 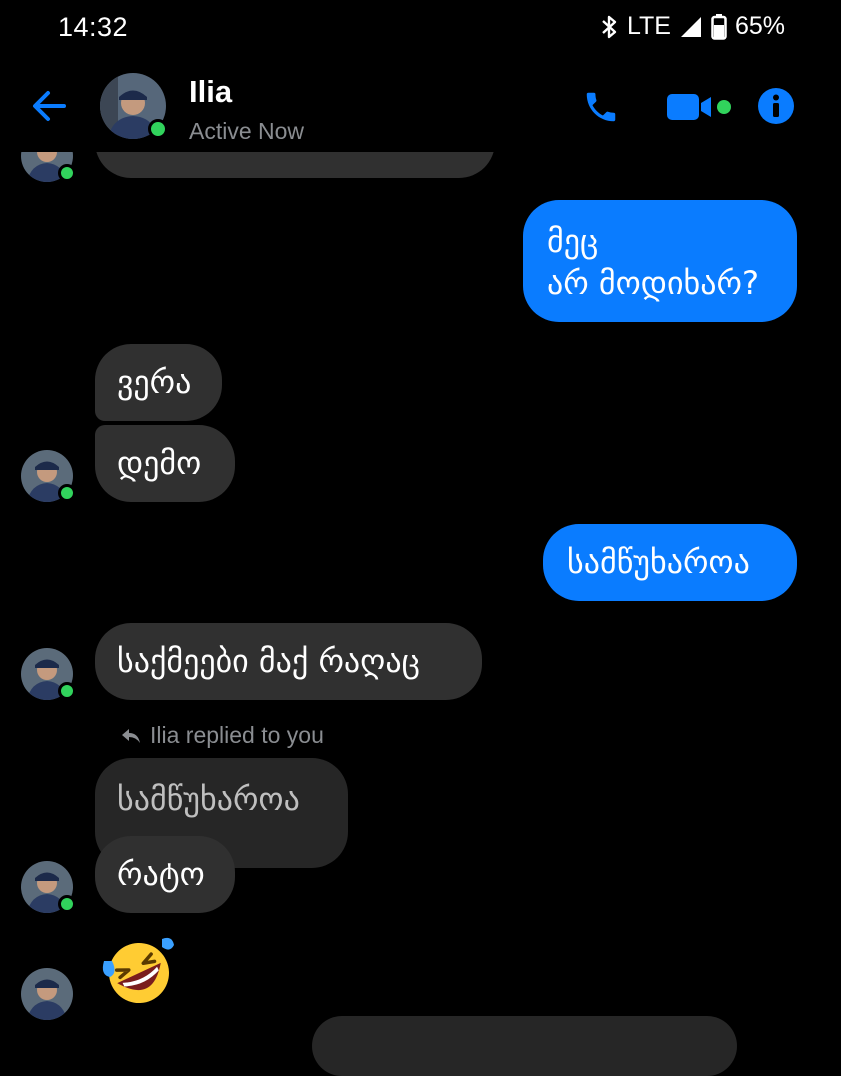 I want to click on bluetooth-icon, so click(x=609, y=27).